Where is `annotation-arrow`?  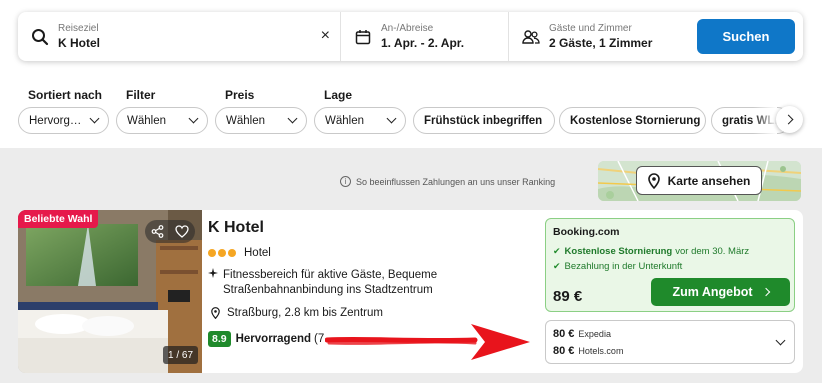 annotation-arrow is located at coordinates (427, 342).